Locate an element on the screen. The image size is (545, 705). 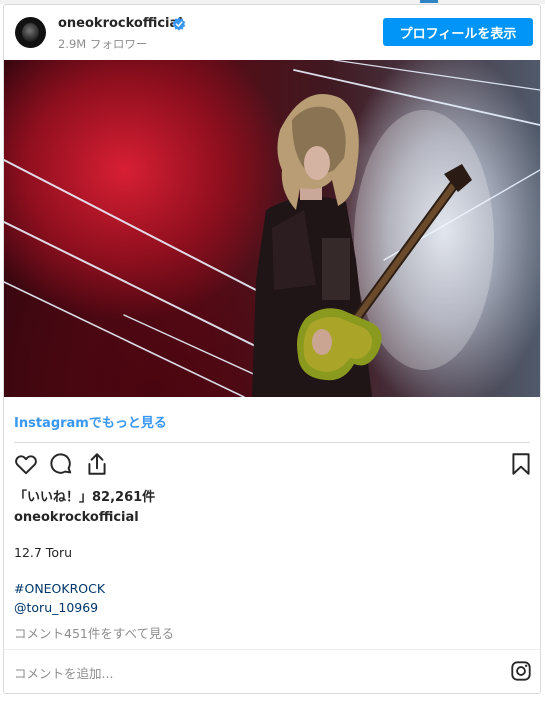
heart-icon is located at coordinates (26, 464).